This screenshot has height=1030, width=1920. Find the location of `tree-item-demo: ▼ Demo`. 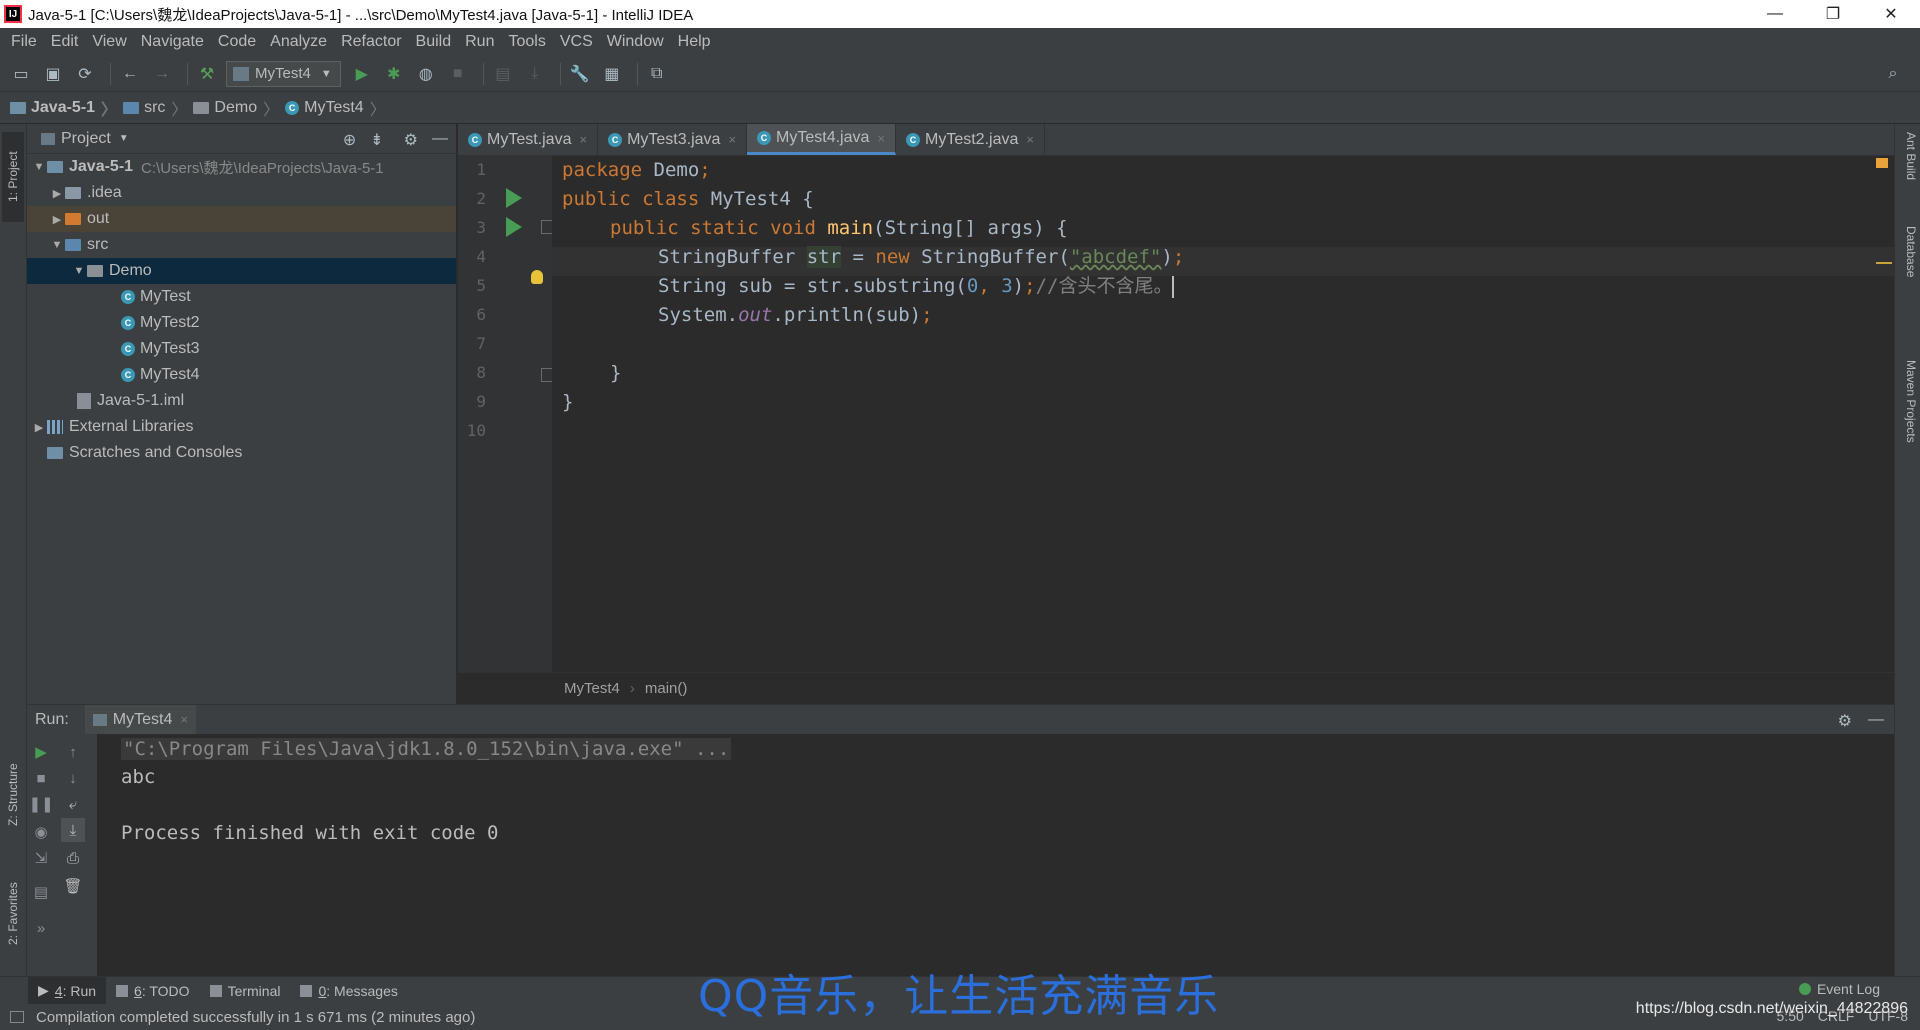

tree-item-demo: ▼ Demo is located at coordinates (241, 271).